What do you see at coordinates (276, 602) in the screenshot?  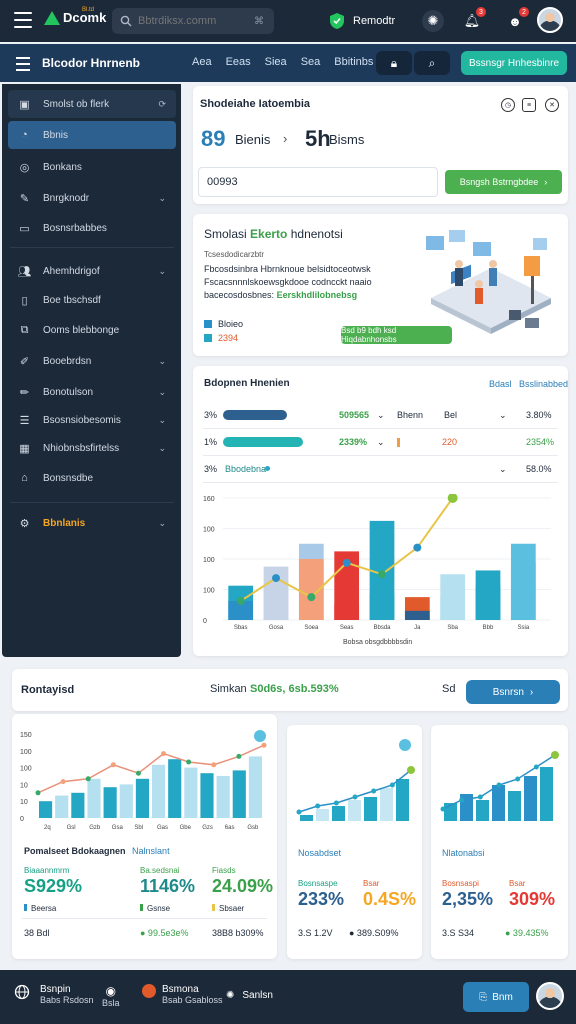 I see `chart-bar-segment` at bounding box center [276, 602].